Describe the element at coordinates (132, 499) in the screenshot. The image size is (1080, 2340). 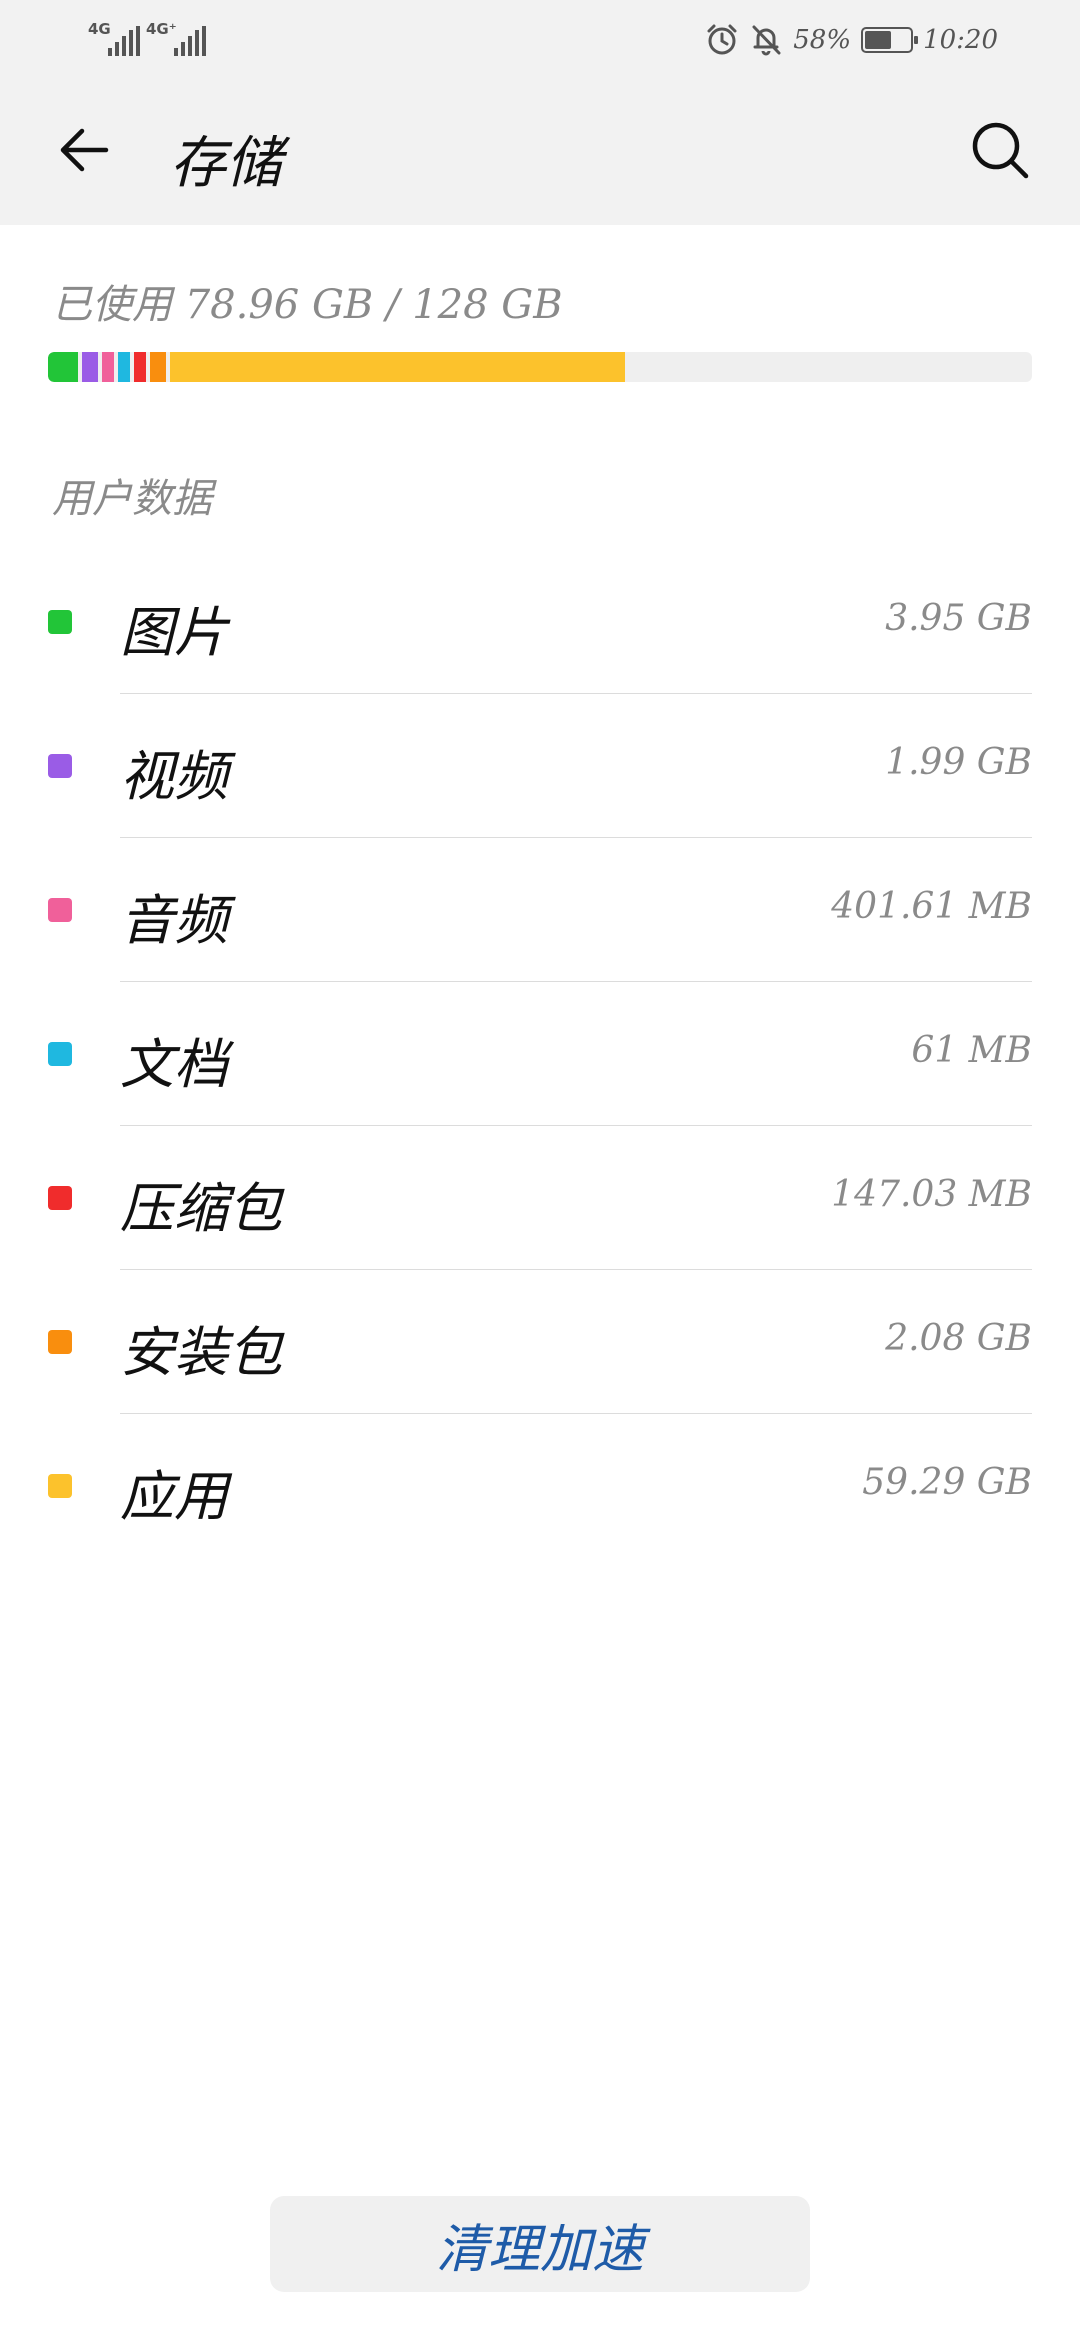
I see `section-header-user-data: 用户数据` at that location.